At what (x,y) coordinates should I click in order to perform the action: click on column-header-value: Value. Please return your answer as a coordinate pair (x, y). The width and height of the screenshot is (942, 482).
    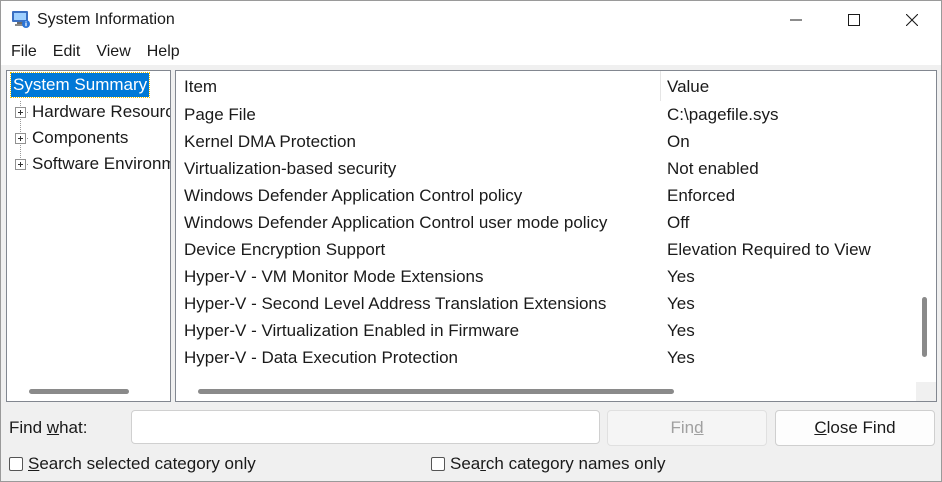
    Looking at the image, I should click on (688, 87).